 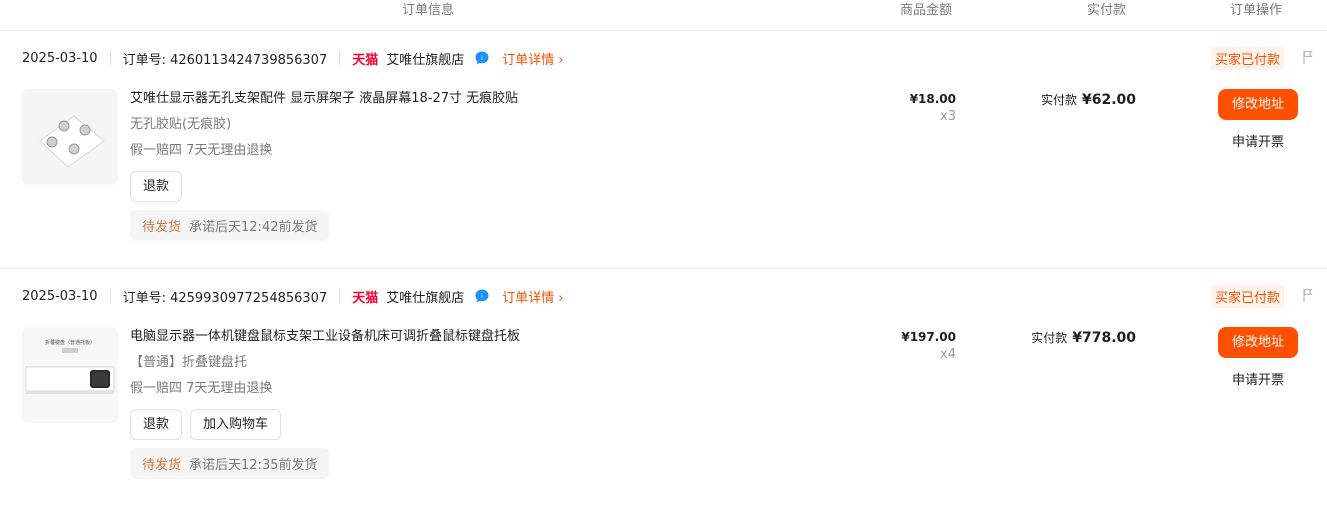 What do you see at coordinates (1256, 10) in the screenshot?
I see `col-actions: 订单操作` at bounding box center [1256, 10].